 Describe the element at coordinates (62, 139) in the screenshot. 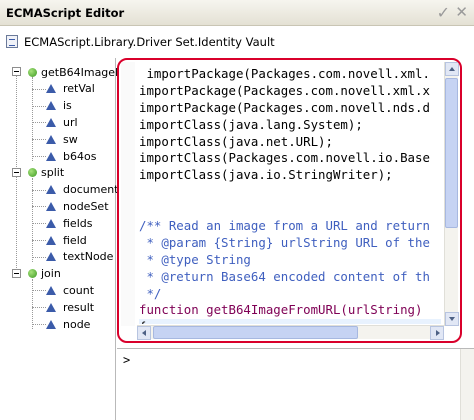

I see `tree-variable-sw: sw` at that location.